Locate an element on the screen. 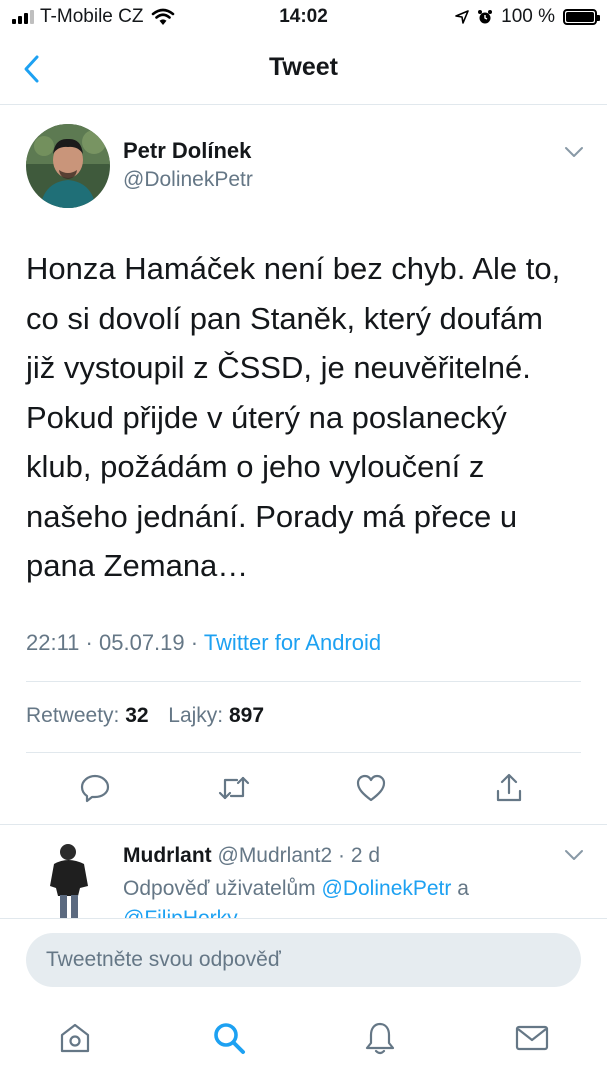  retweets-count: 32 is located at coordinates (136, 715).